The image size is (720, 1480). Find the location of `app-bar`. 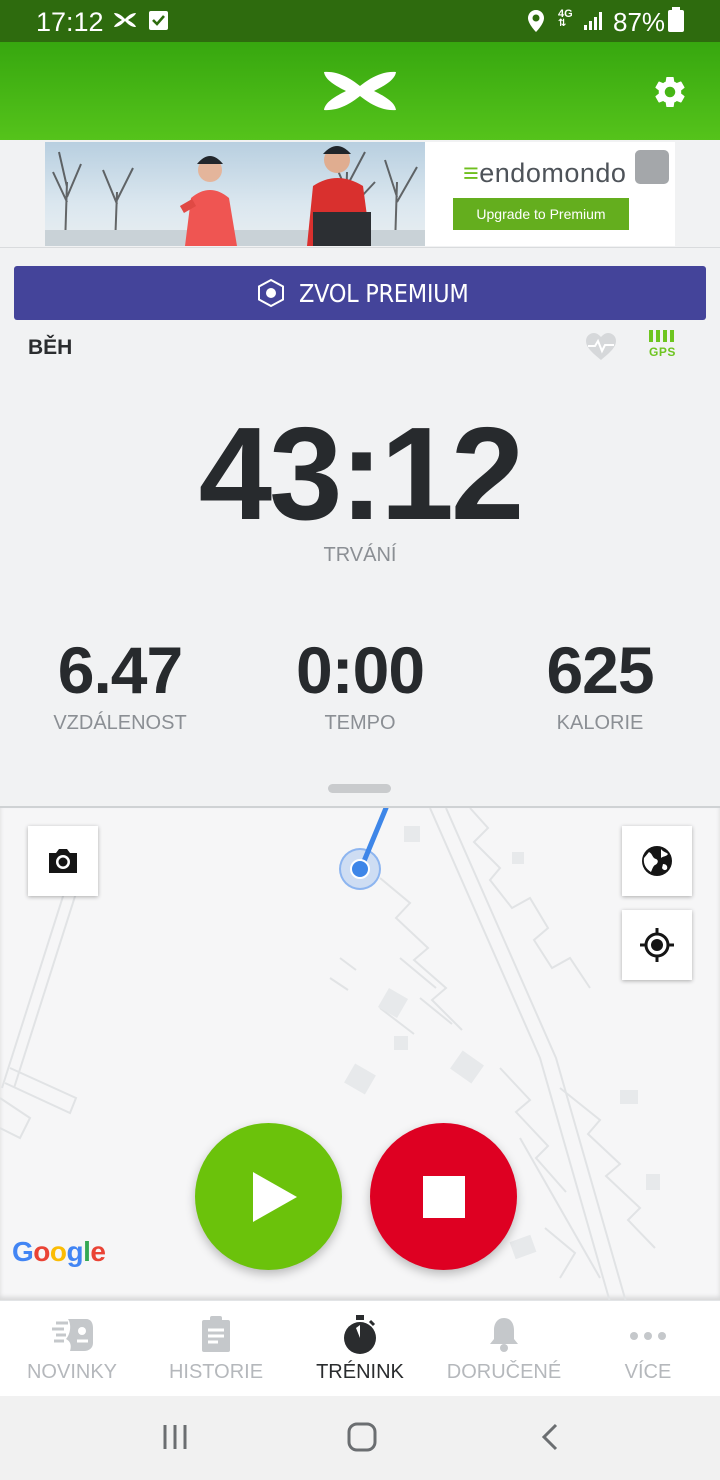

app-bar is located at coordinates (360, 91).